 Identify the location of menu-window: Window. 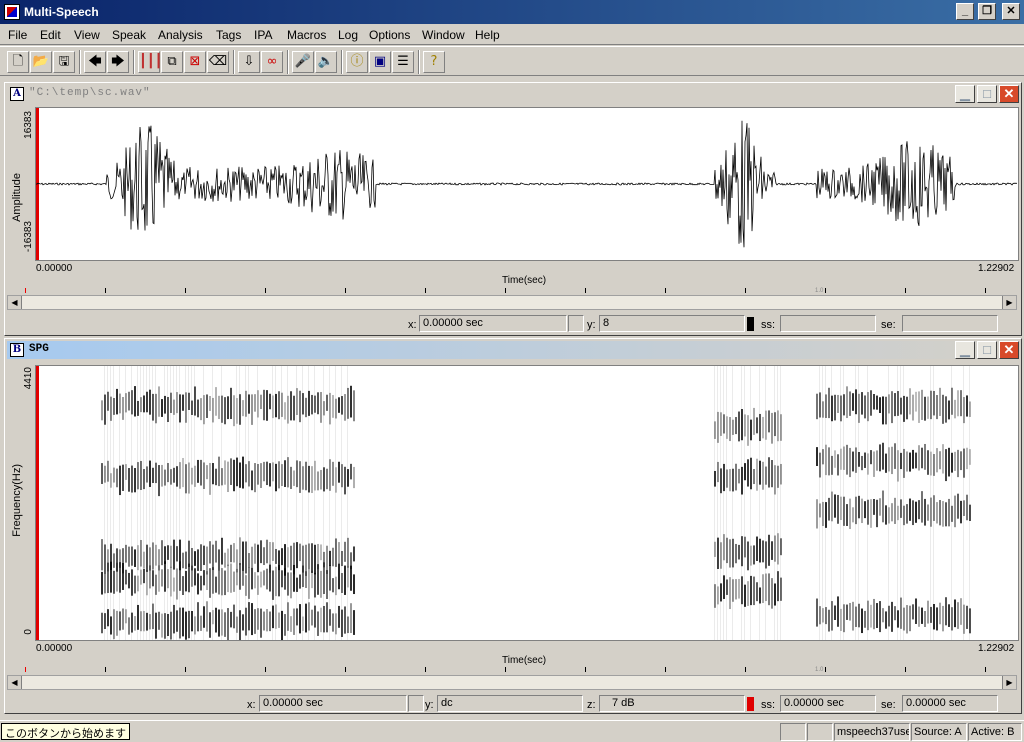
(443, 35).